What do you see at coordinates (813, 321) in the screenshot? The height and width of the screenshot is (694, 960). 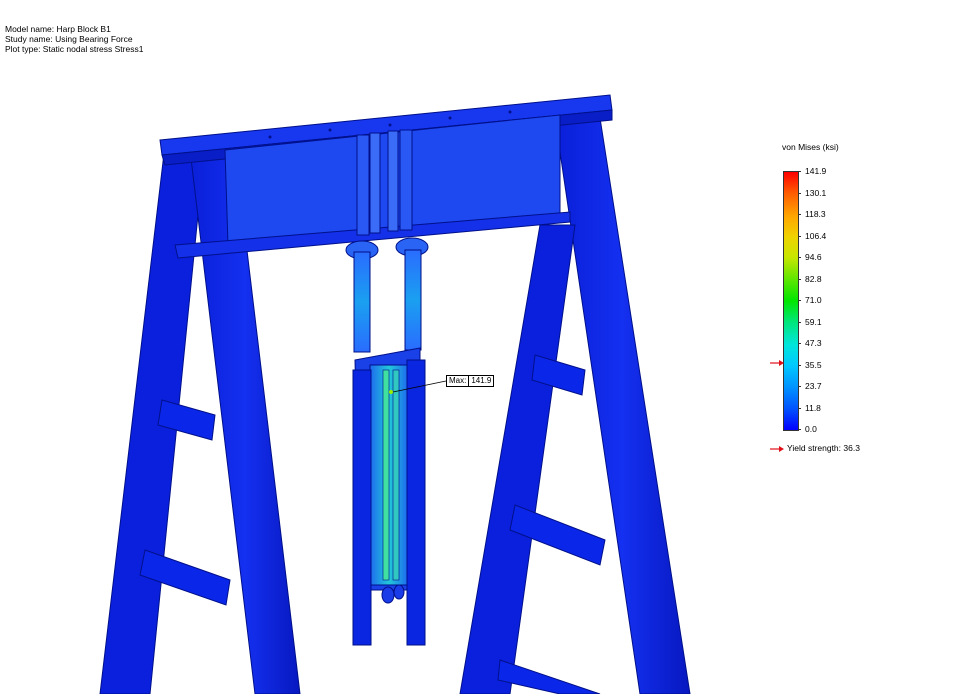 I see `legend-tick-label: 59.1` at bounding box center [813, 321].